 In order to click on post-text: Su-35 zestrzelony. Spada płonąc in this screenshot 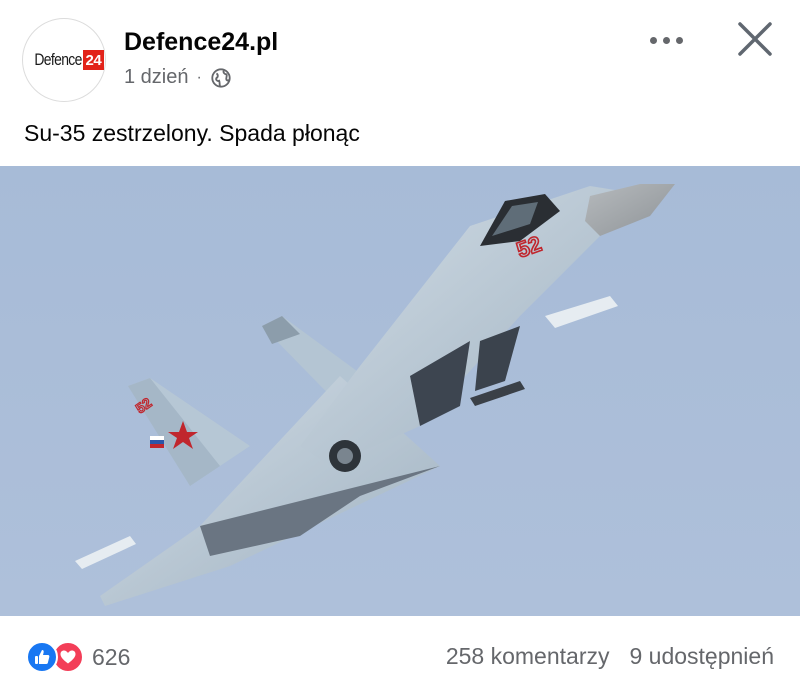, I will do `click(192, 133)`.